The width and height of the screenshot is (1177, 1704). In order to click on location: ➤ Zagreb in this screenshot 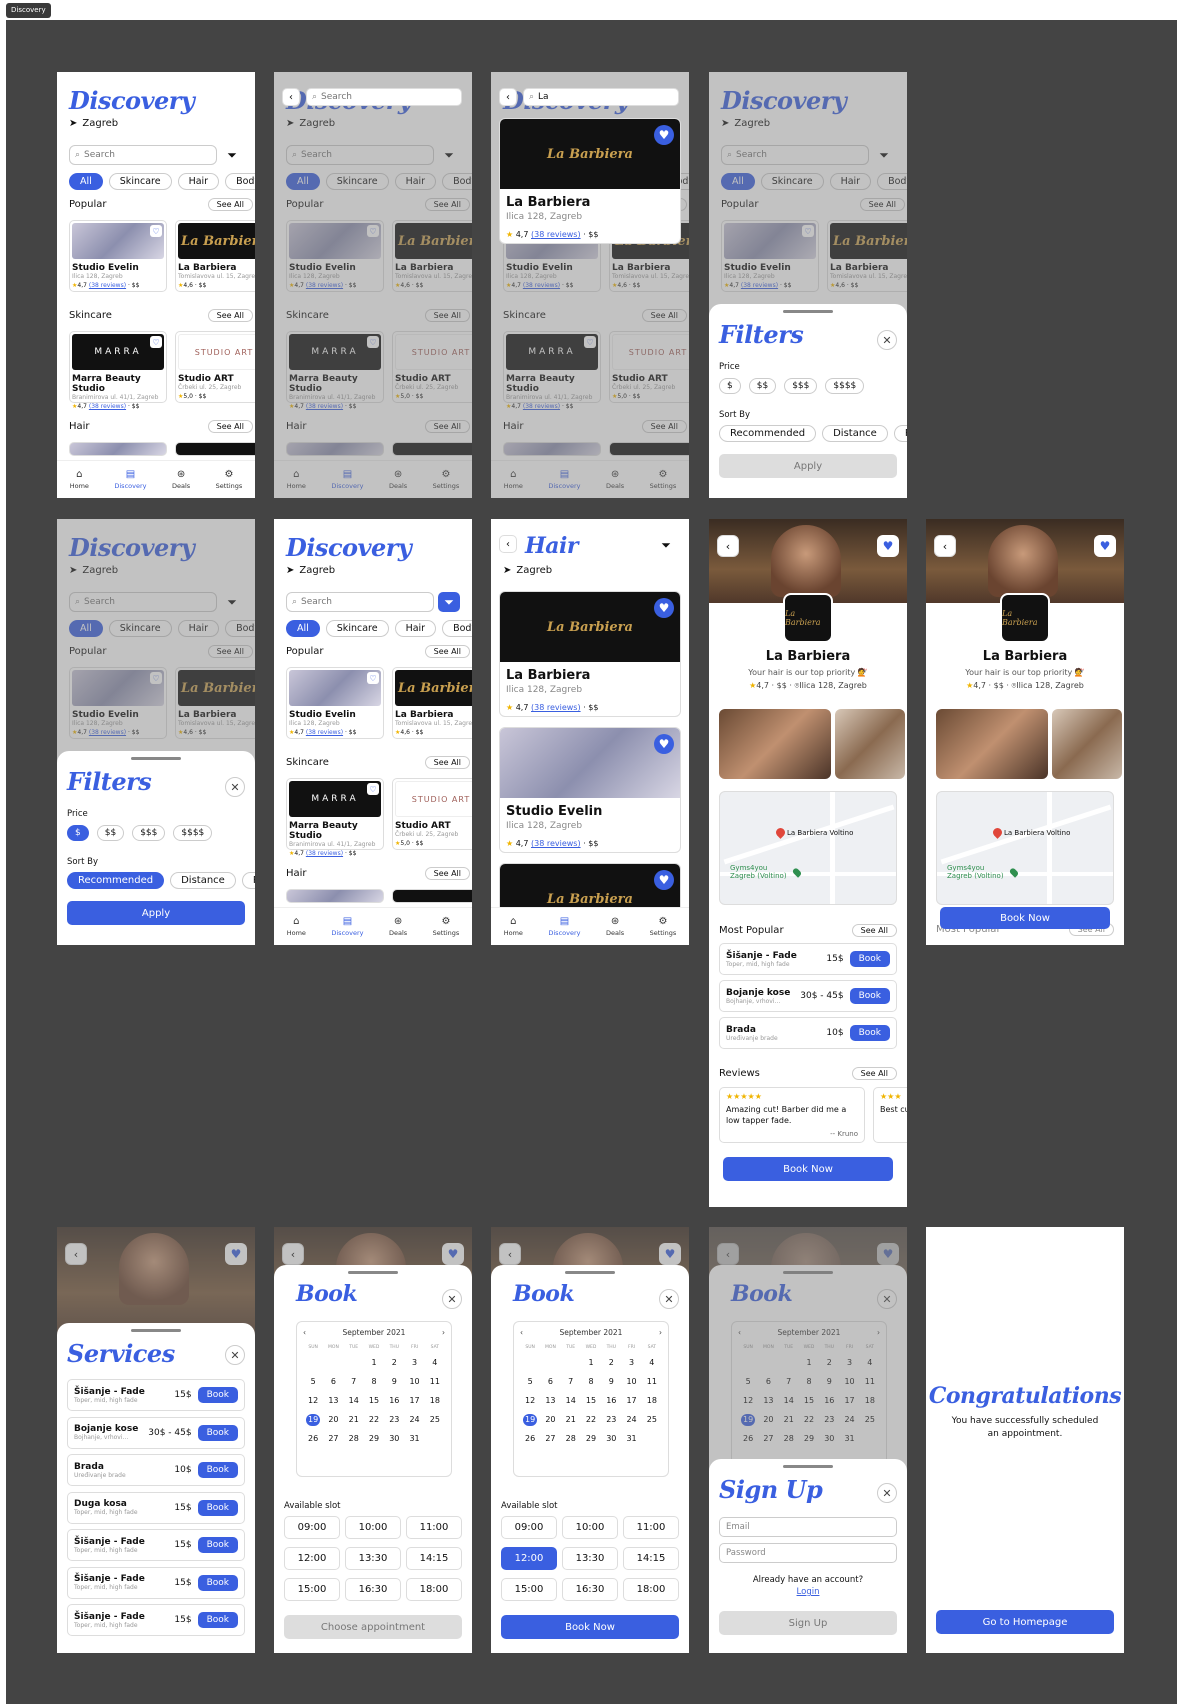, I will do `click(93, 123)`.